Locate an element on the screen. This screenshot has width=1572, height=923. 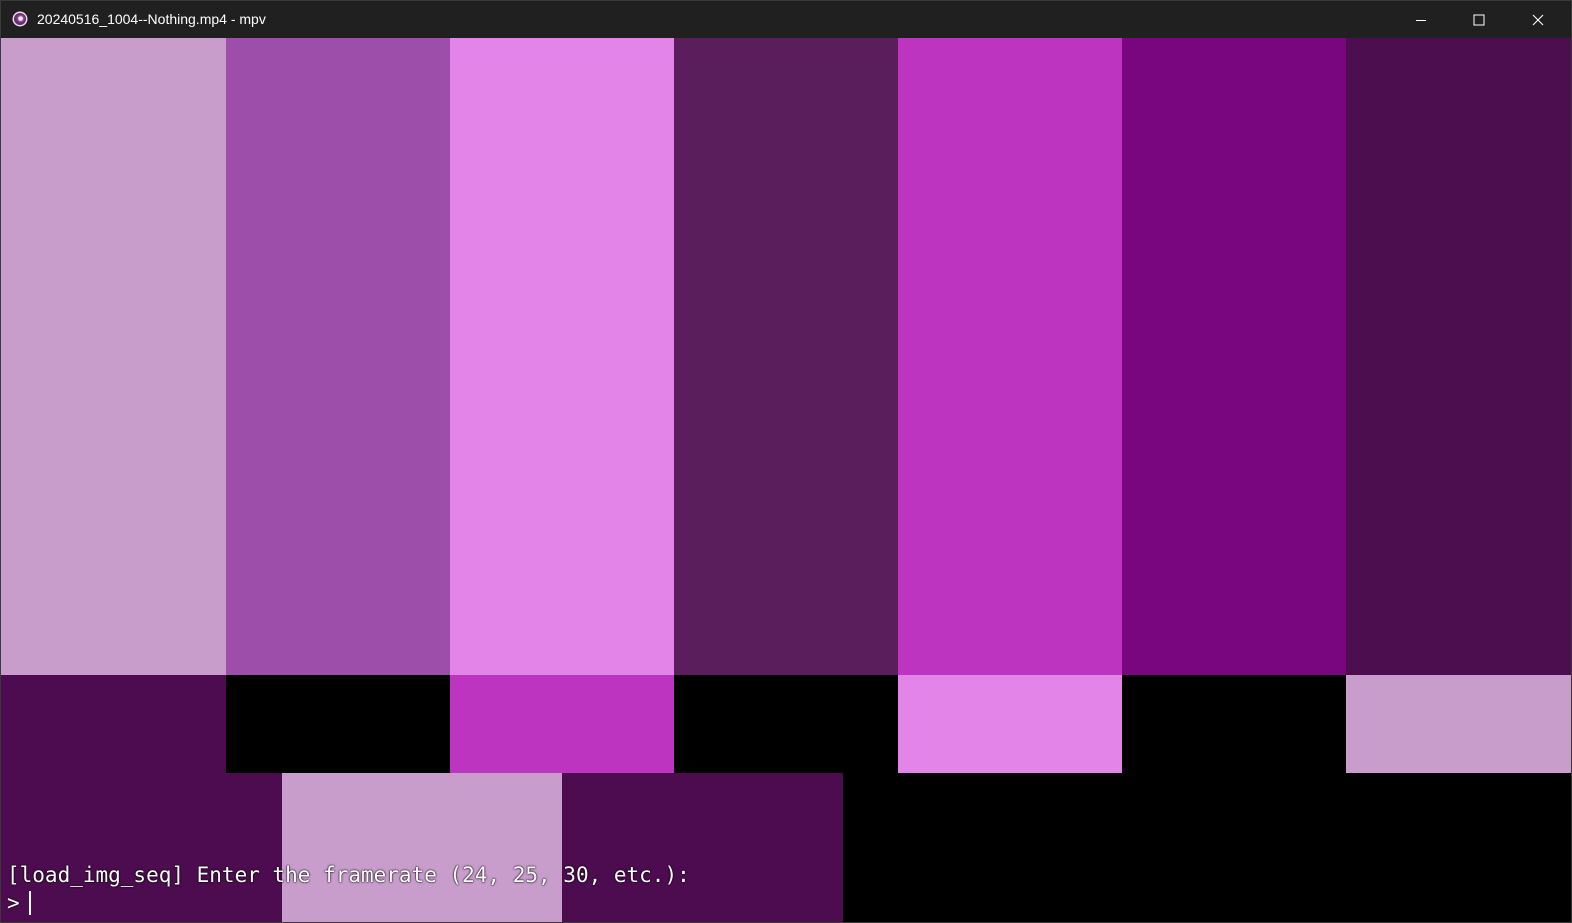
window-title: 20240516_1004--Nothing.mp4 - mpv is located at coordinates (151, 19).